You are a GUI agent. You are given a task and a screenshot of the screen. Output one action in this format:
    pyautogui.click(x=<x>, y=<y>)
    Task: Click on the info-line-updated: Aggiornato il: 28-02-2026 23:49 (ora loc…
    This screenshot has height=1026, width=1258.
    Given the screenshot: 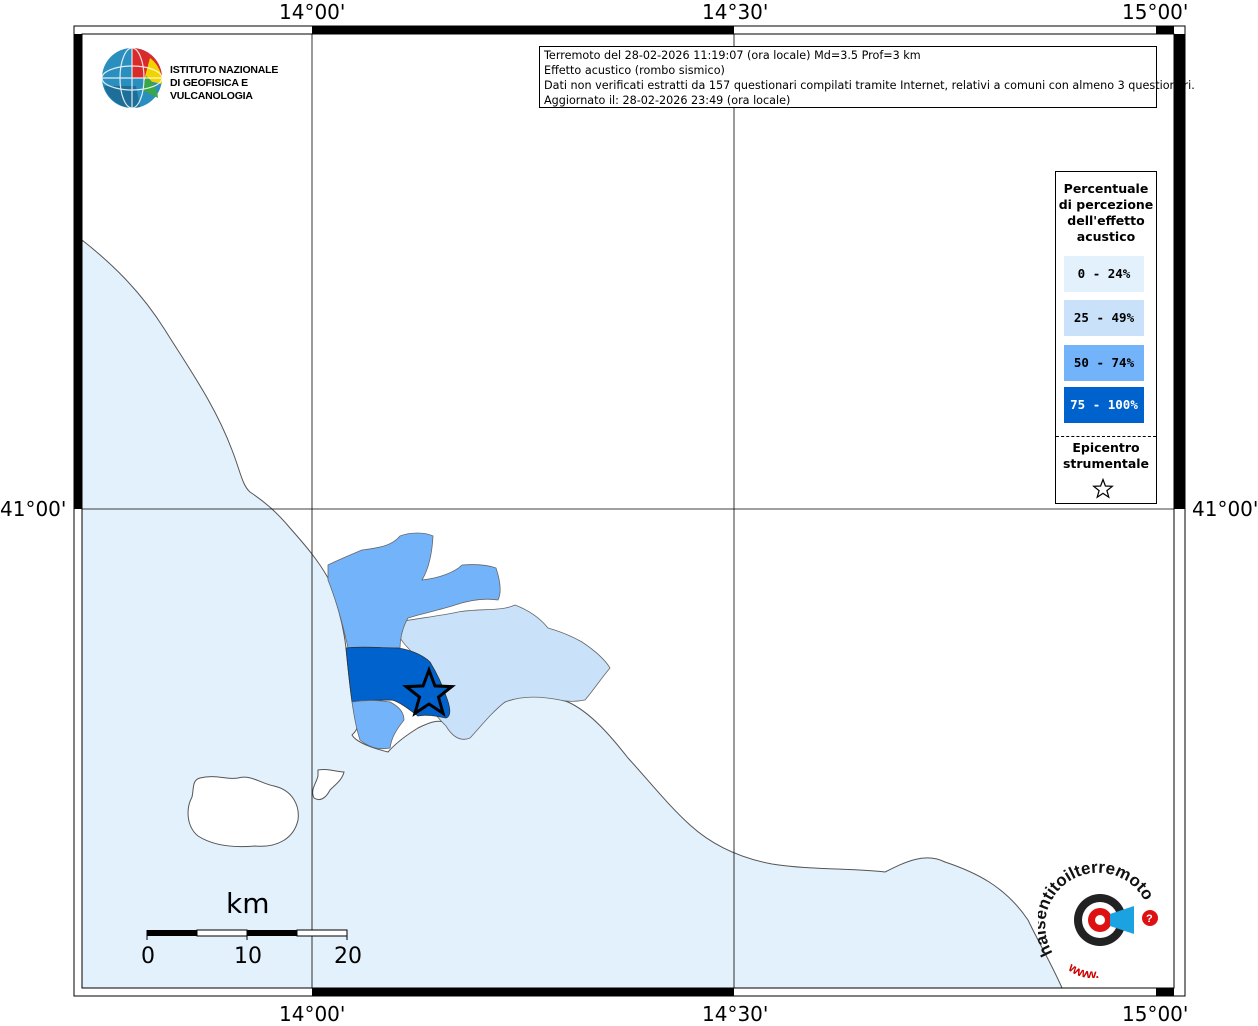 What is the action you would take?
    pyautogui.click(x=667, y=100)
    